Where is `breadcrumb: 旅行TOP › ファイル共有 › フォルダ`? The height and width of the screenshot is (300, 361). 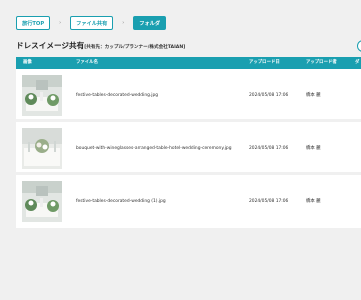
breadcrumb: 旅行TOP › ファイル共有 › フォルダ is located at coordinates (91, 23).